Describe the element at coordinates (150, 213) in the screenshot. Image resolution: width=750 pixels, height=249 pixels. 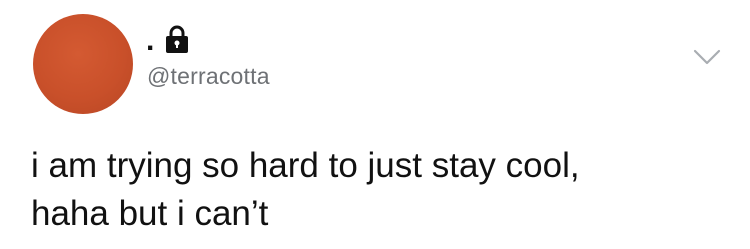
I see `tweet-text-line: haha but i can’t` at that location.